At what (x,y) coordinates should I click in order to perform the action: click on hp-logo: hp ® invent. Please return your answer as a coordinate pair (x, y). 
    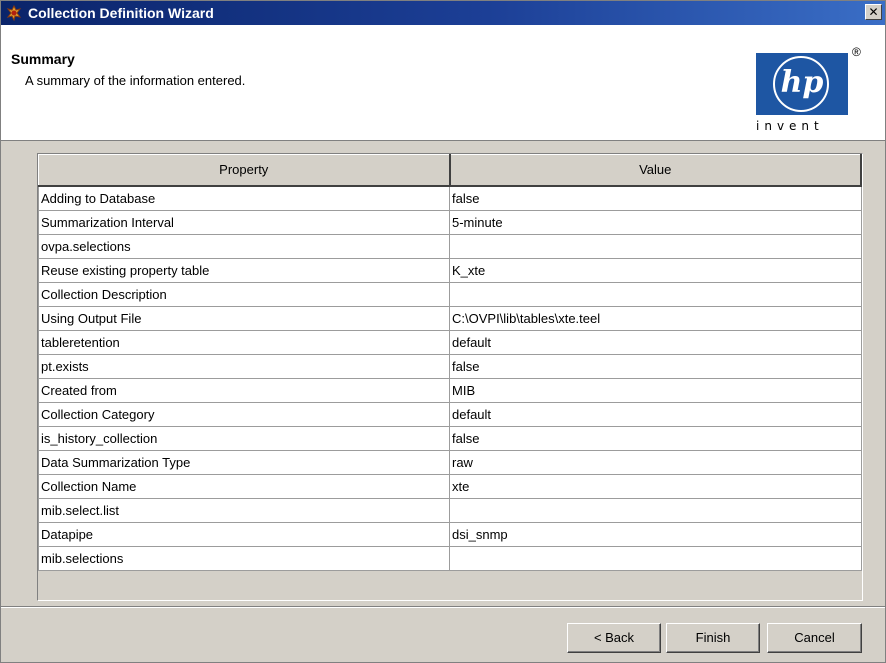
    Looking at the image, I should click on (806, 92).